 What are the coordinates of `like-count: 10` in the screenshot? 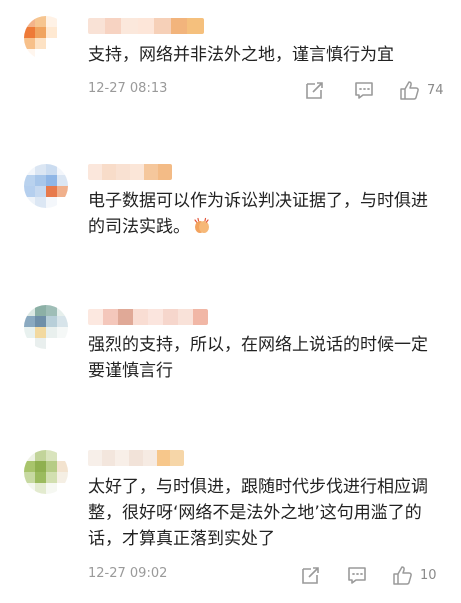 It's located at (428, 575).